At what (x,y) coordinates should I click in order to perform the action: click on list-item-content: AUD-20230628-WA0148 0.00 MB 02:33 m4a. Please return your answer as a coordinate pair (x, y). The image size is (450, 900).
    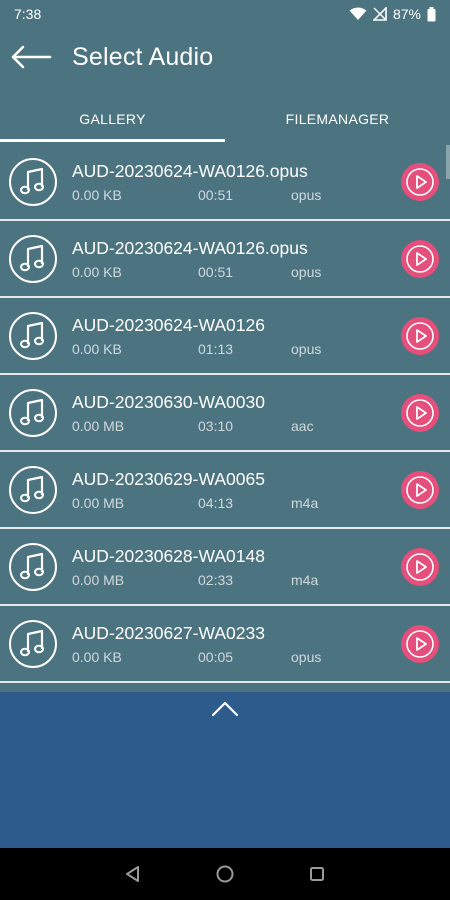
    Looking at the image, I should click on (221, 566).